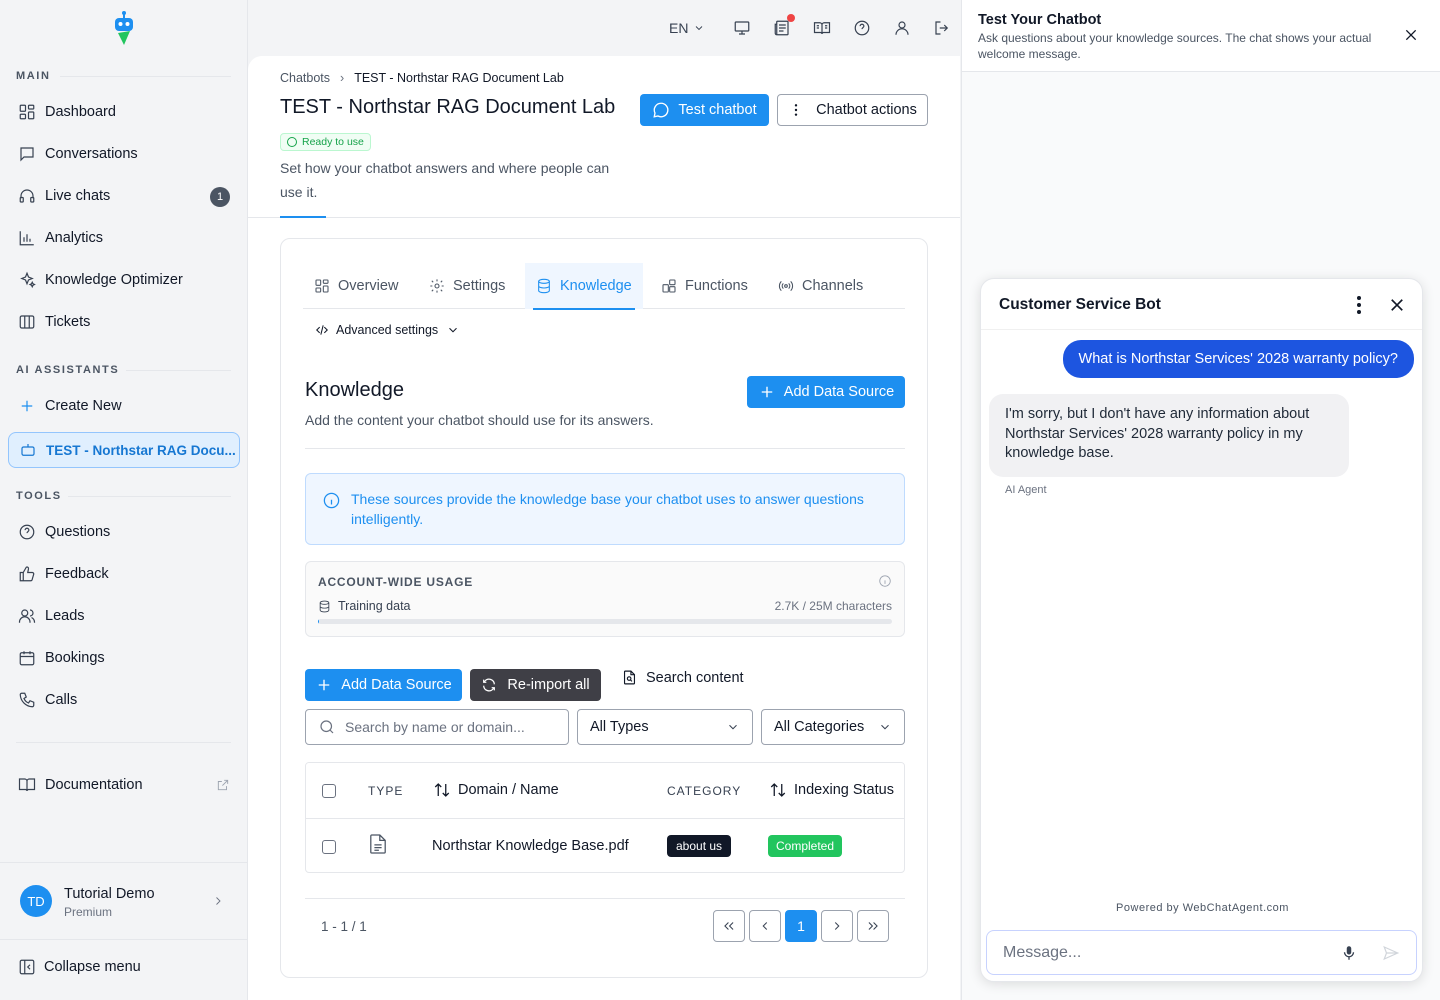 Image resolution: width=1440 pixels, height=1000 pixels. I want to click on column-header-category: CATEGORY, so click(704, 791).